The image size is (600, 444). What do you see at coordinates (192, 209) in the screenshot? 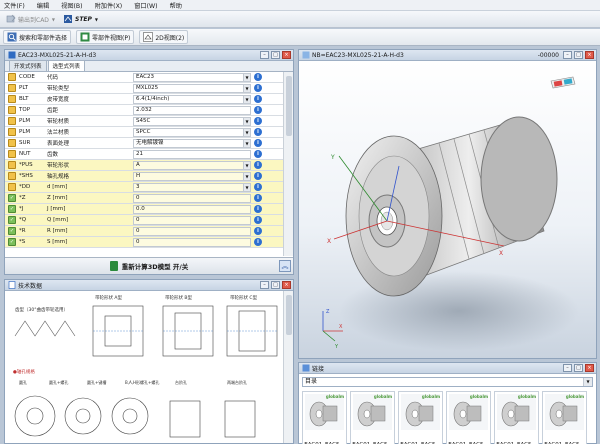
I see `param-value: 0.0` at bounding box center [192, 209].